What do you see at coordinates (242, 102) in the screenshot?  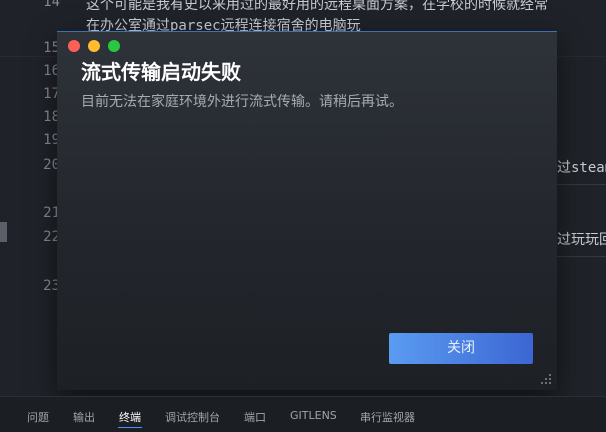 I see `dialog-message: 目前无法在家庭环境外进行流式传输。请稍后再试。` at bounding box center [242, 102].